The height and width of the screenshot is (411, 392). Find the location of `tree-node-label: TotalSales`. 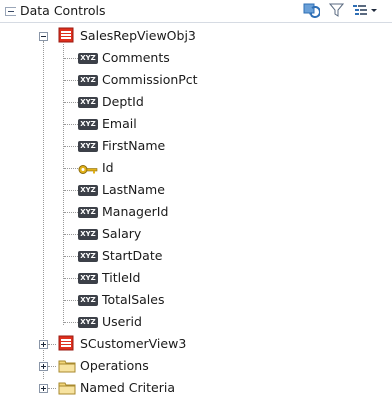

tree-node-label: TotalSales is located at coordinates (133, 299).